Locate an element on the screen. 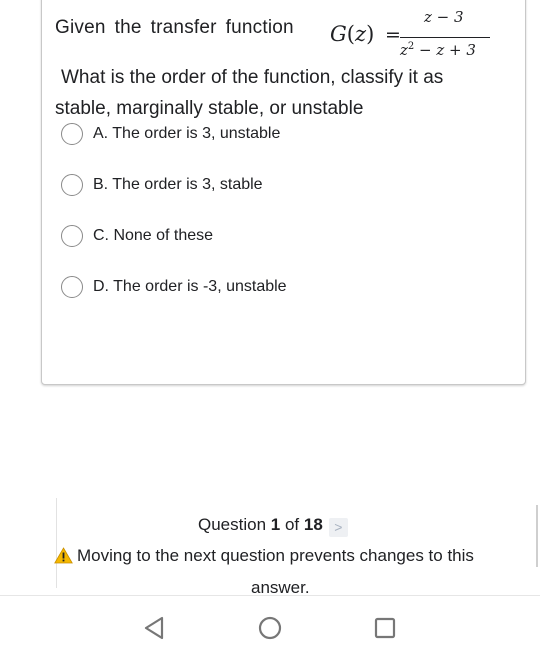 The height and width of the screenshot is (659, 540). question-line-2: stable, marginally stable, or unstable is located at coordinates (209, 108).